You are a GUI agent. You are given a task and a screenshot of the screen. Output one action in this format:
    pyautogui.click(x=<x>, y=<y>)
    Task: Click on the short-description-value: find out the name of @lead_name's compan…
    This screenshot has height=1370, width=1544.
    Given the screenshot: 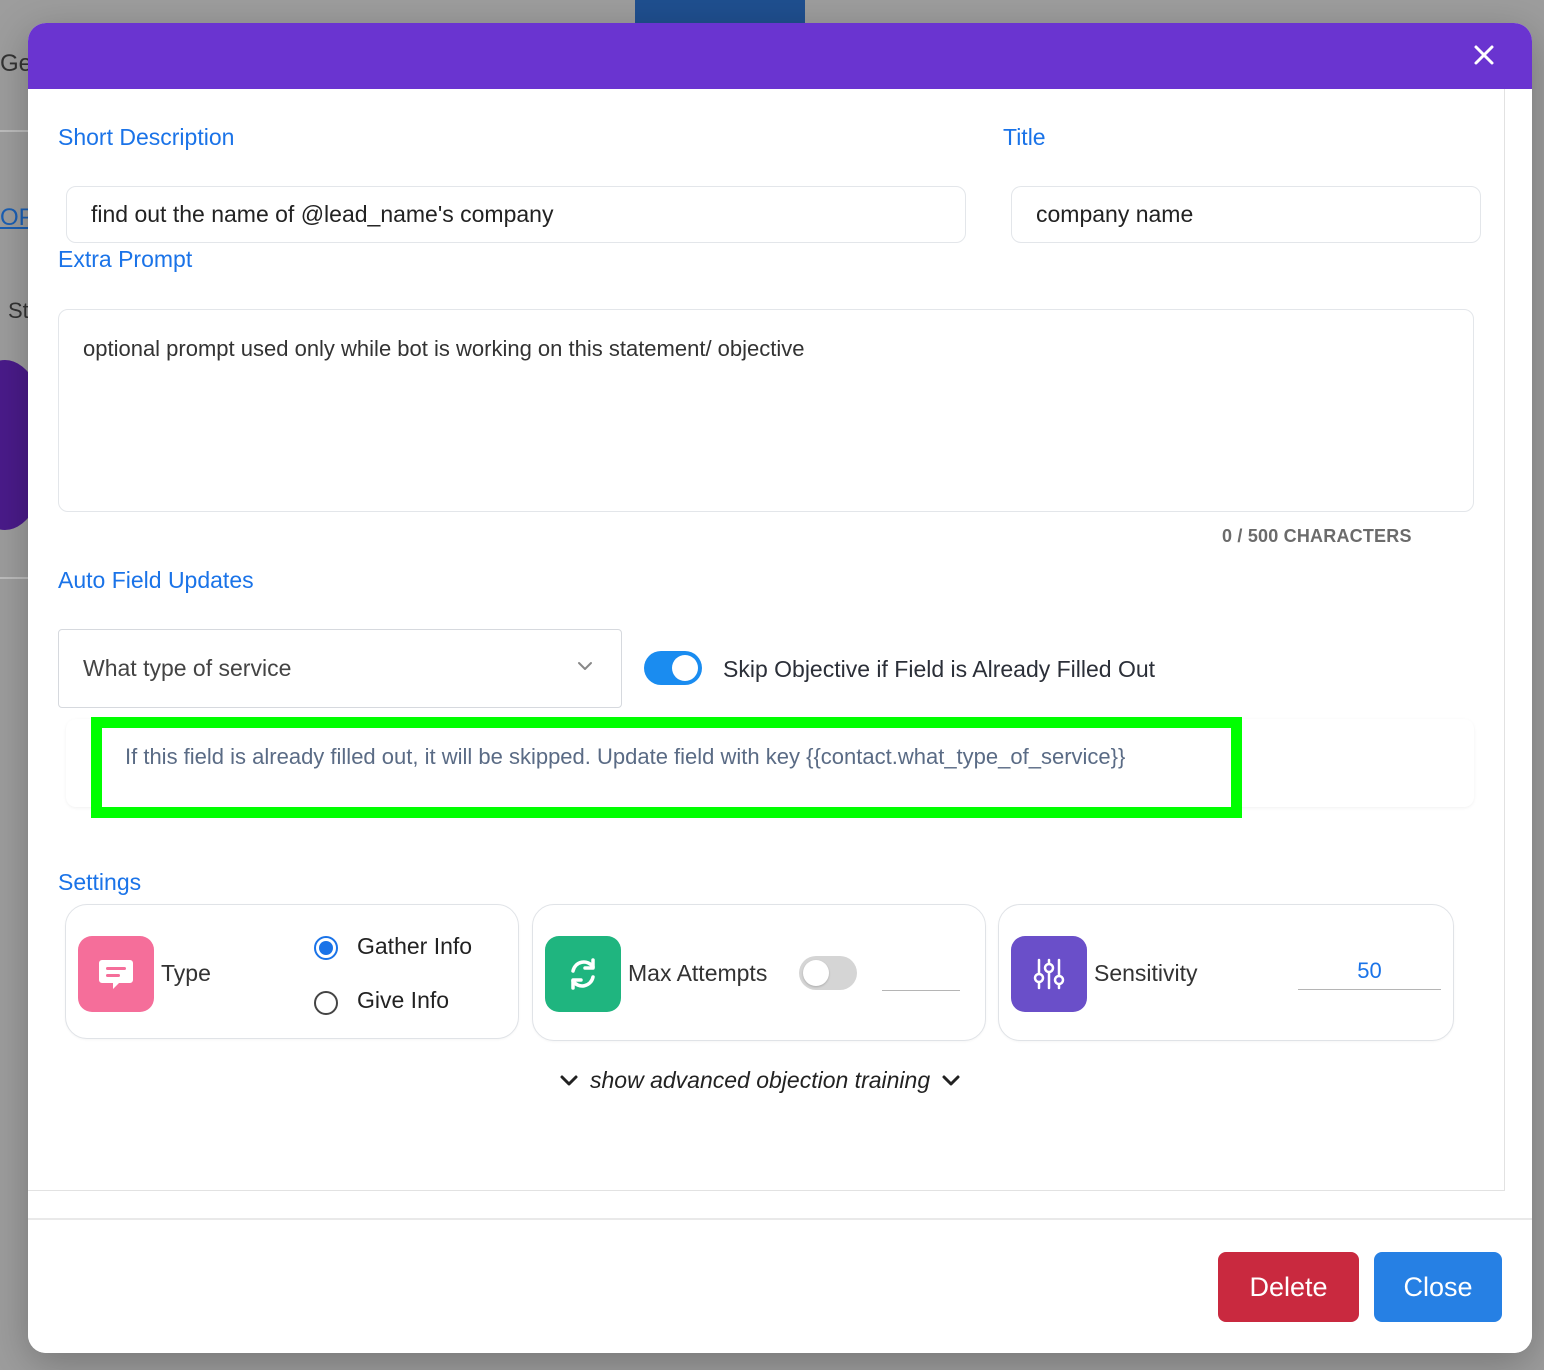 What is the action you would take?
    pyautogui.click(x=322, y=214)
    